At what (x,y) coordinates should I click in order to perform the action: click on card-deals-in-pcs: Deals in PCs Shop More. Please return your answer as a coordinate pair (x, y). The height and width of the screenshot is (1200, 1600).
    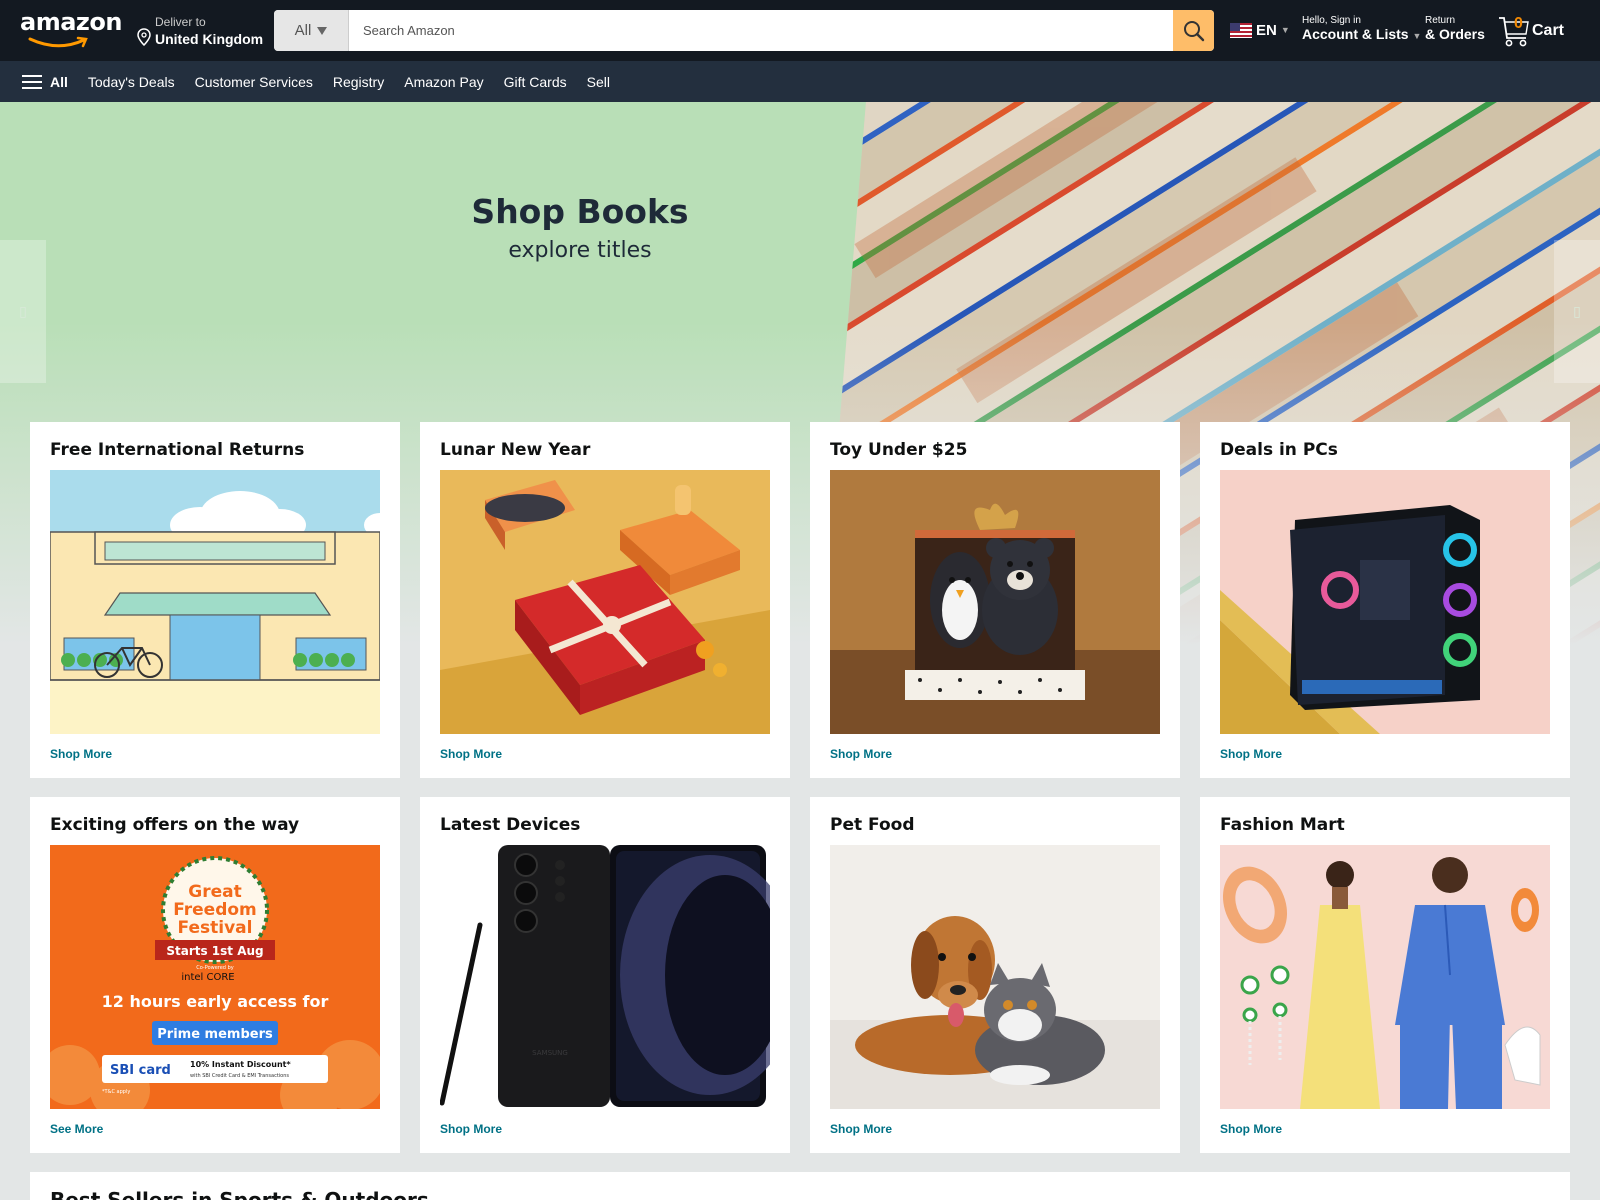
    Looking at the image, I should click on (1385, 600).